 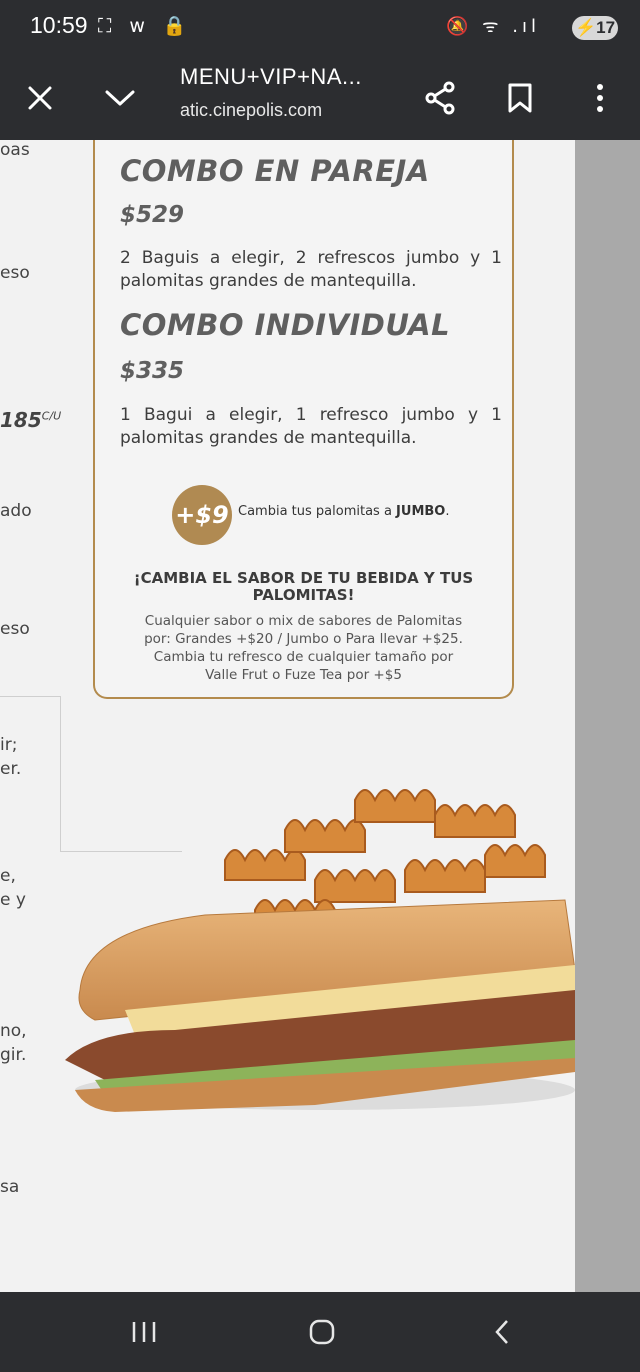 I want to click on left-text-fragment: e y, so click(x=13, y=900).